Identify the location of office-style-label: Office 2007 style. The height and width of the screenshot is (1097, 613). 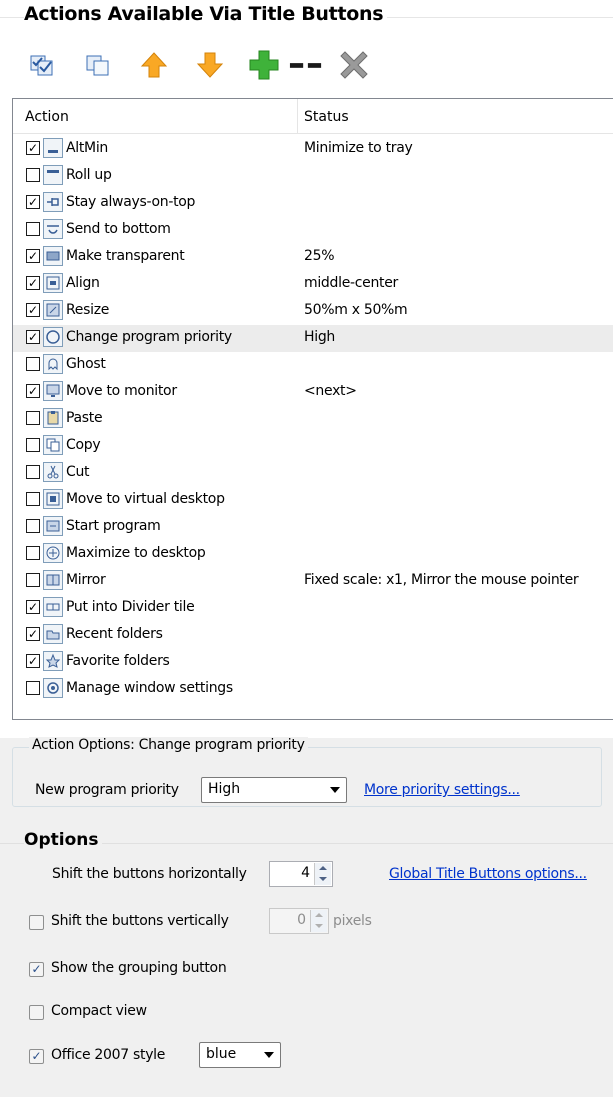
(108, 1055).